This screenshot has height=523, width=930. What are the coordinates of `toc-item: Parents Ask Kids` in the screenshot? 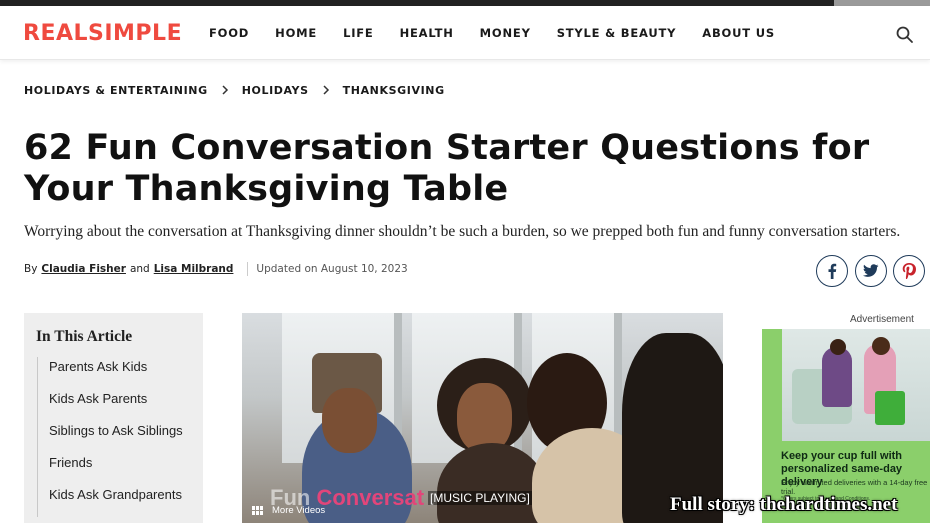 It's located at (110, 373).